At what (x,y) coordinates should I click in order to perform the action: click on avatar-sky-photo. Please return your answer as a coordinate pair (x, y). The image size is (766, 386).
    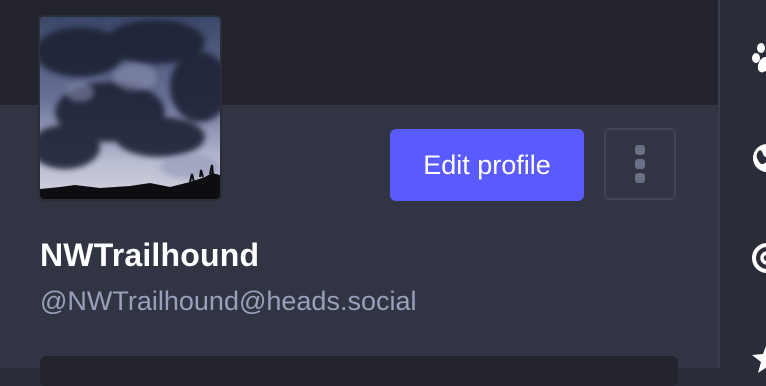
    Looking at the image, I should click on (130, 108).